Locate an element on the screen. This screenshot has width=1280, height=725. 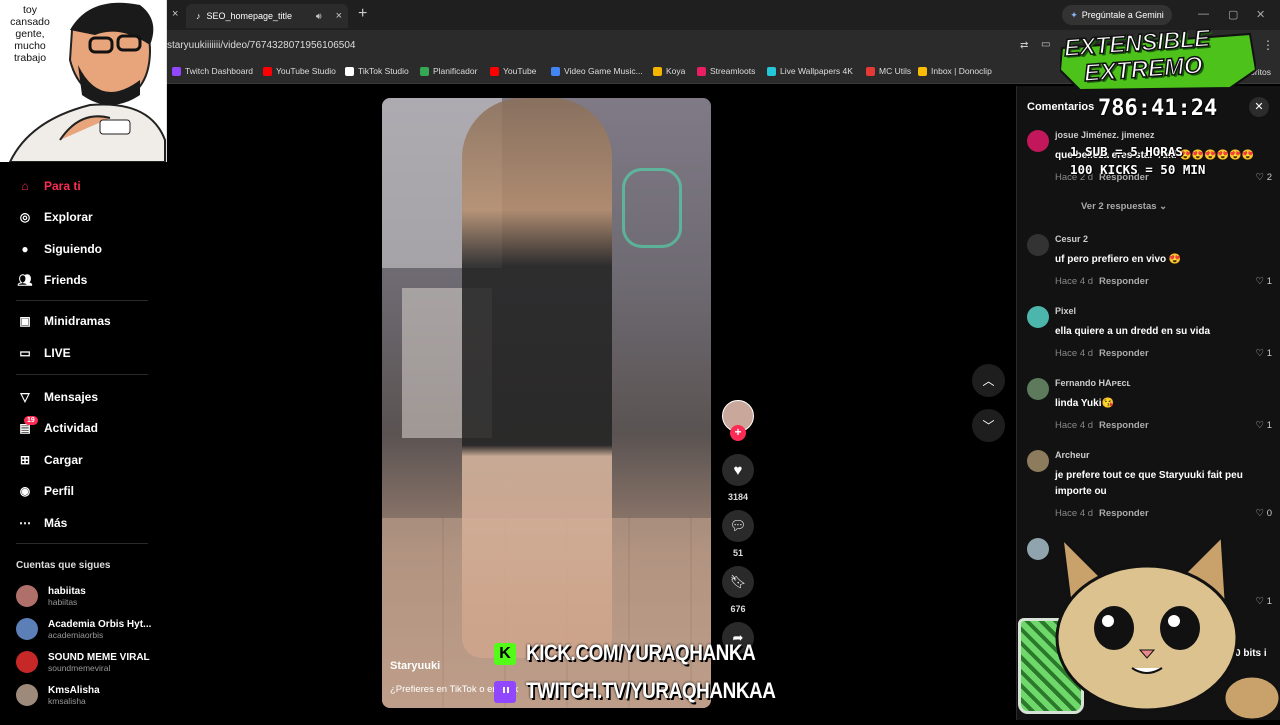
comment-author: Fernando HAᴘᴇᴄʟ is located at coordinates (1093, 383).